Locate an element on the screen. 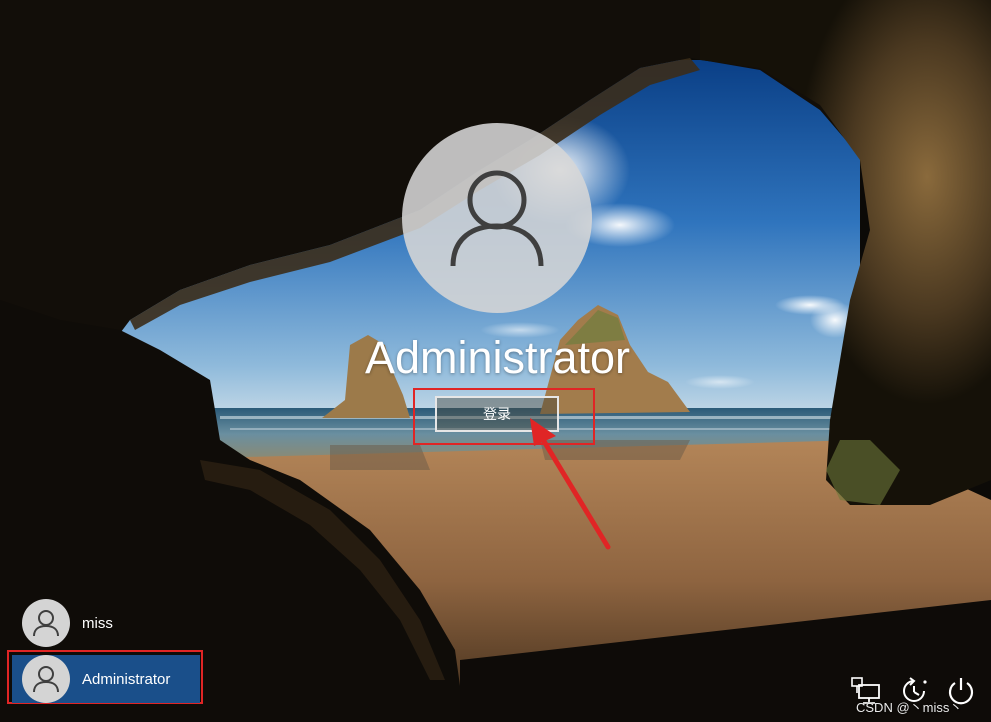  user-list-item-miss: miss is located at coordinates (106, 623).